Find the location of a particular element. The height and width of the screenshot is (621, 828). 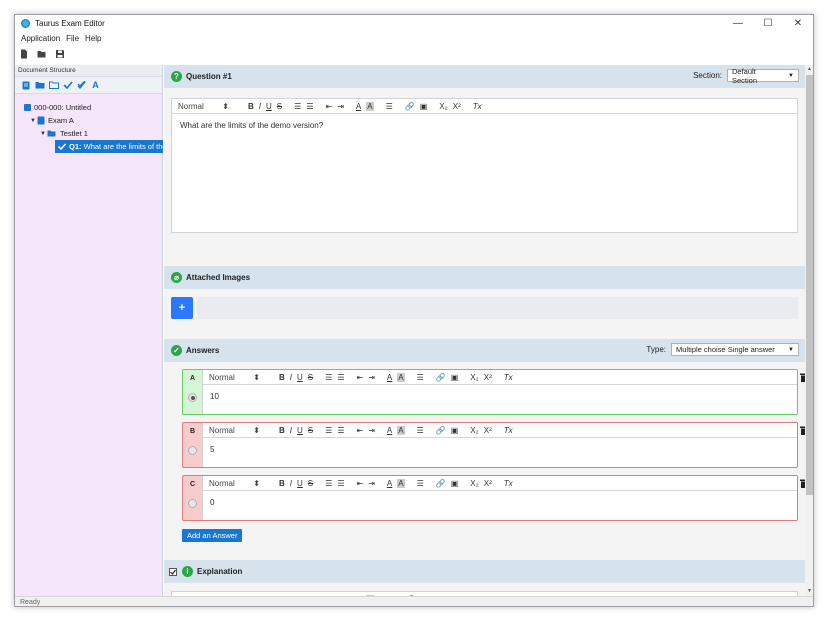

add-answer-button: Add an Answer is located at coordinates (212, 535).